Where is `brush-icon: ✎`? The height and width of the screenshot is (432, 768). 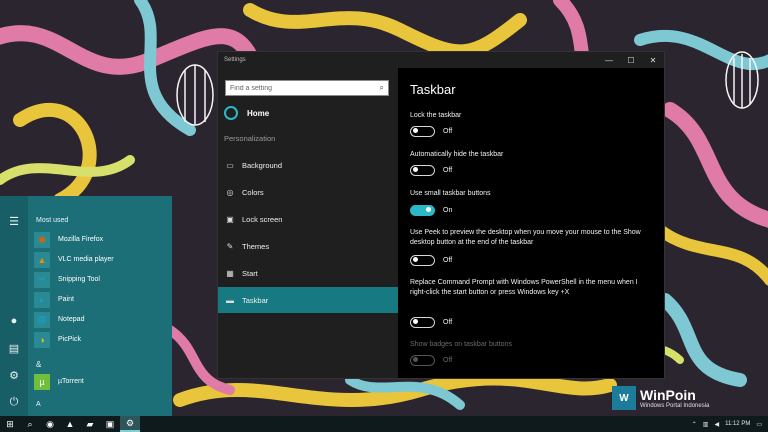
brush-icon: ✎ is located at coordinates (230, 246).